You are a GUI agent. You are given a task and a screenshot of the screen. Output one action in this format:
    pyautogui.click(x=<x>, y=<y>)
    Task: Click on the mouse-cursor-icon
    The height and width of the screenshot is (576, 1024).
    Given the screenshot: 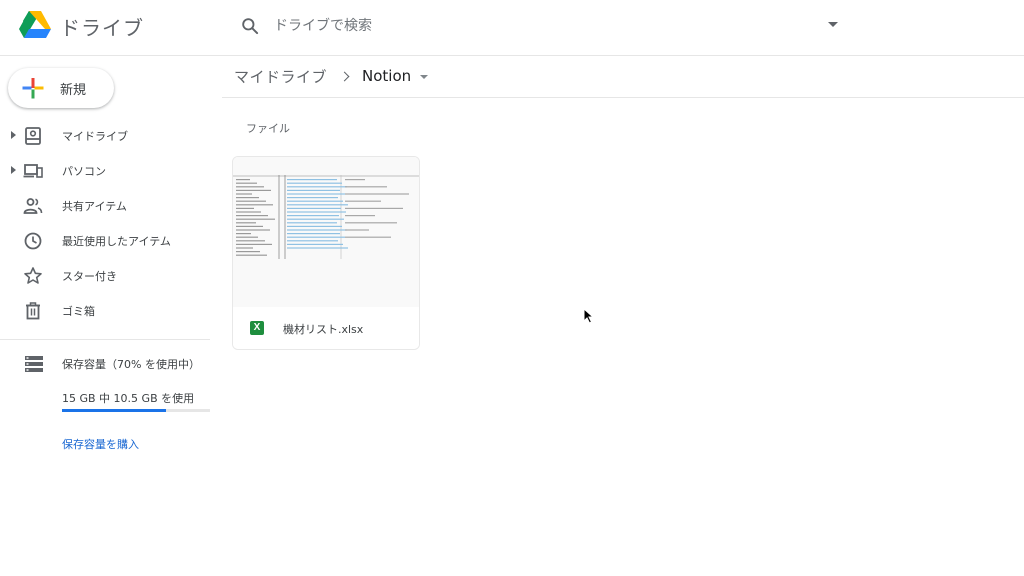 What is the action you would take?
    pyautogui.click(x=589, y=316)
    